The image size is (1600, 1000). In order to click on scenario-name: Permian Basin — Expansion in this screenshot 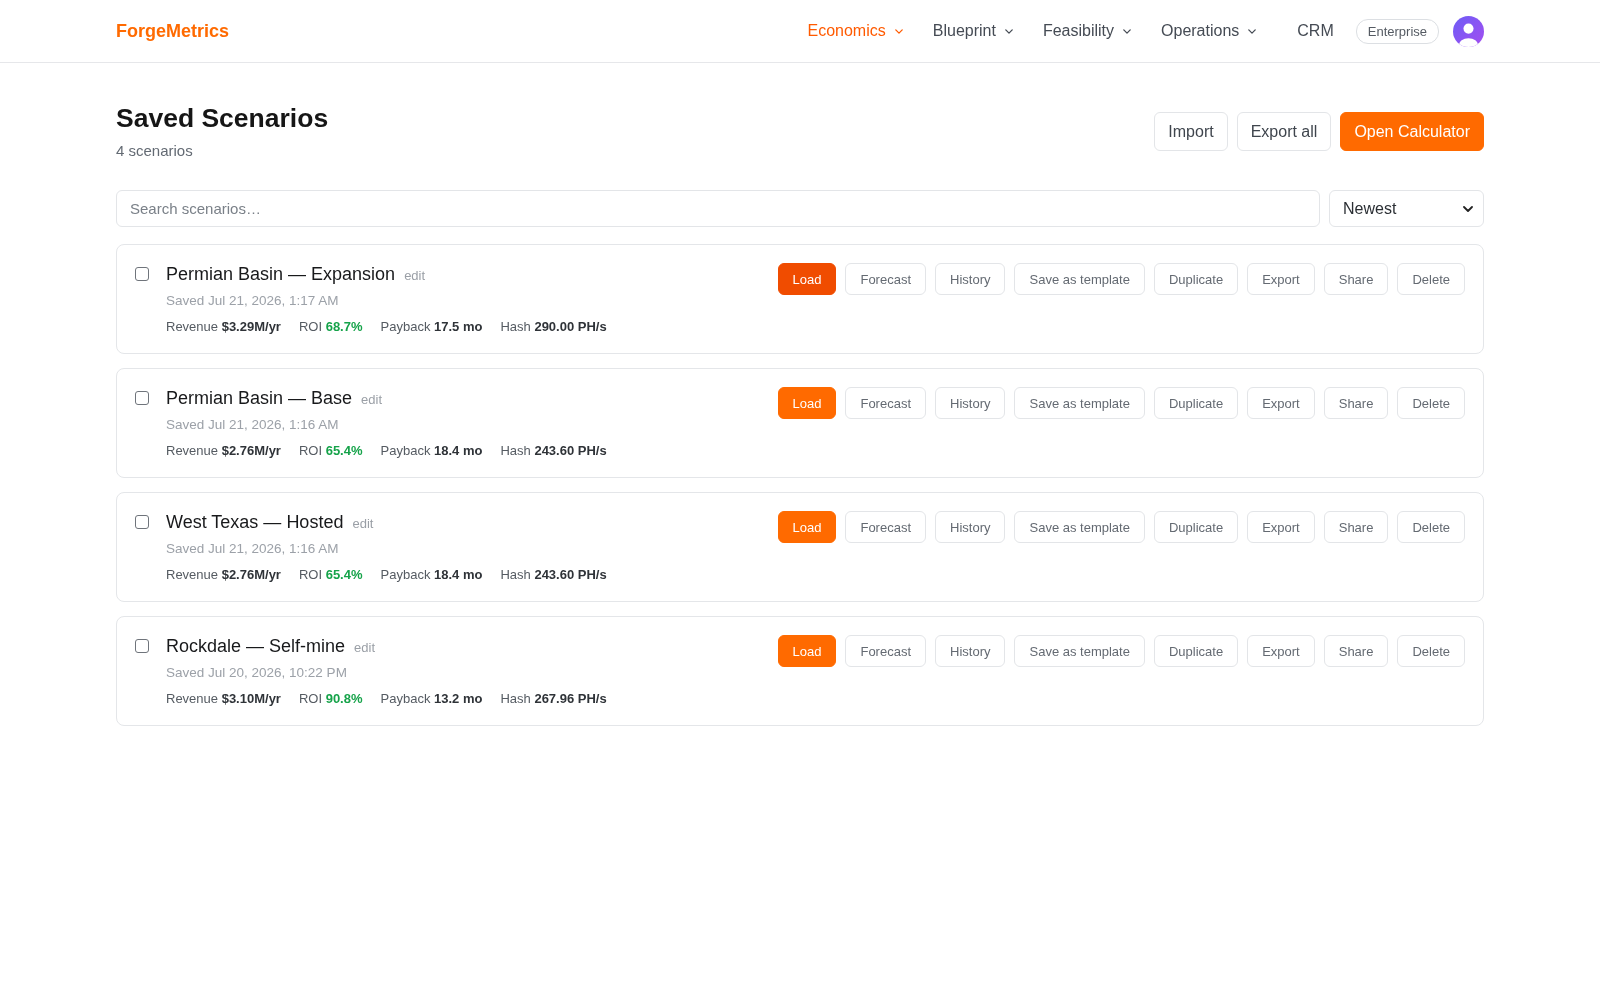, I will do `click(281, 274)`.